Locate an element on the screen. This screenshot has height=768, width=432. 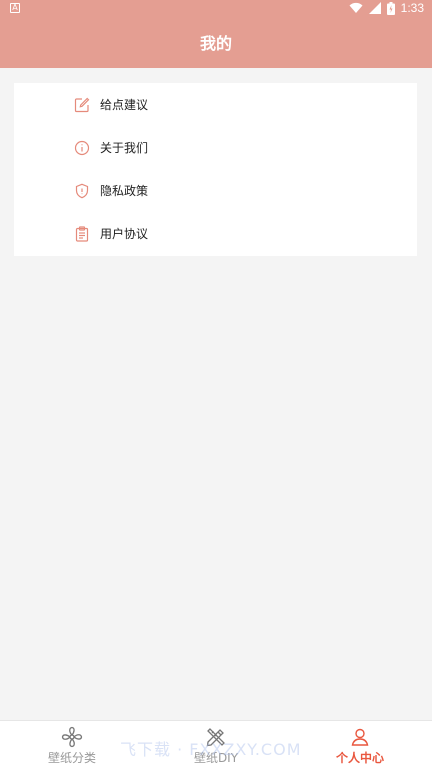
battery-icon is located at coordinates (390, 8).